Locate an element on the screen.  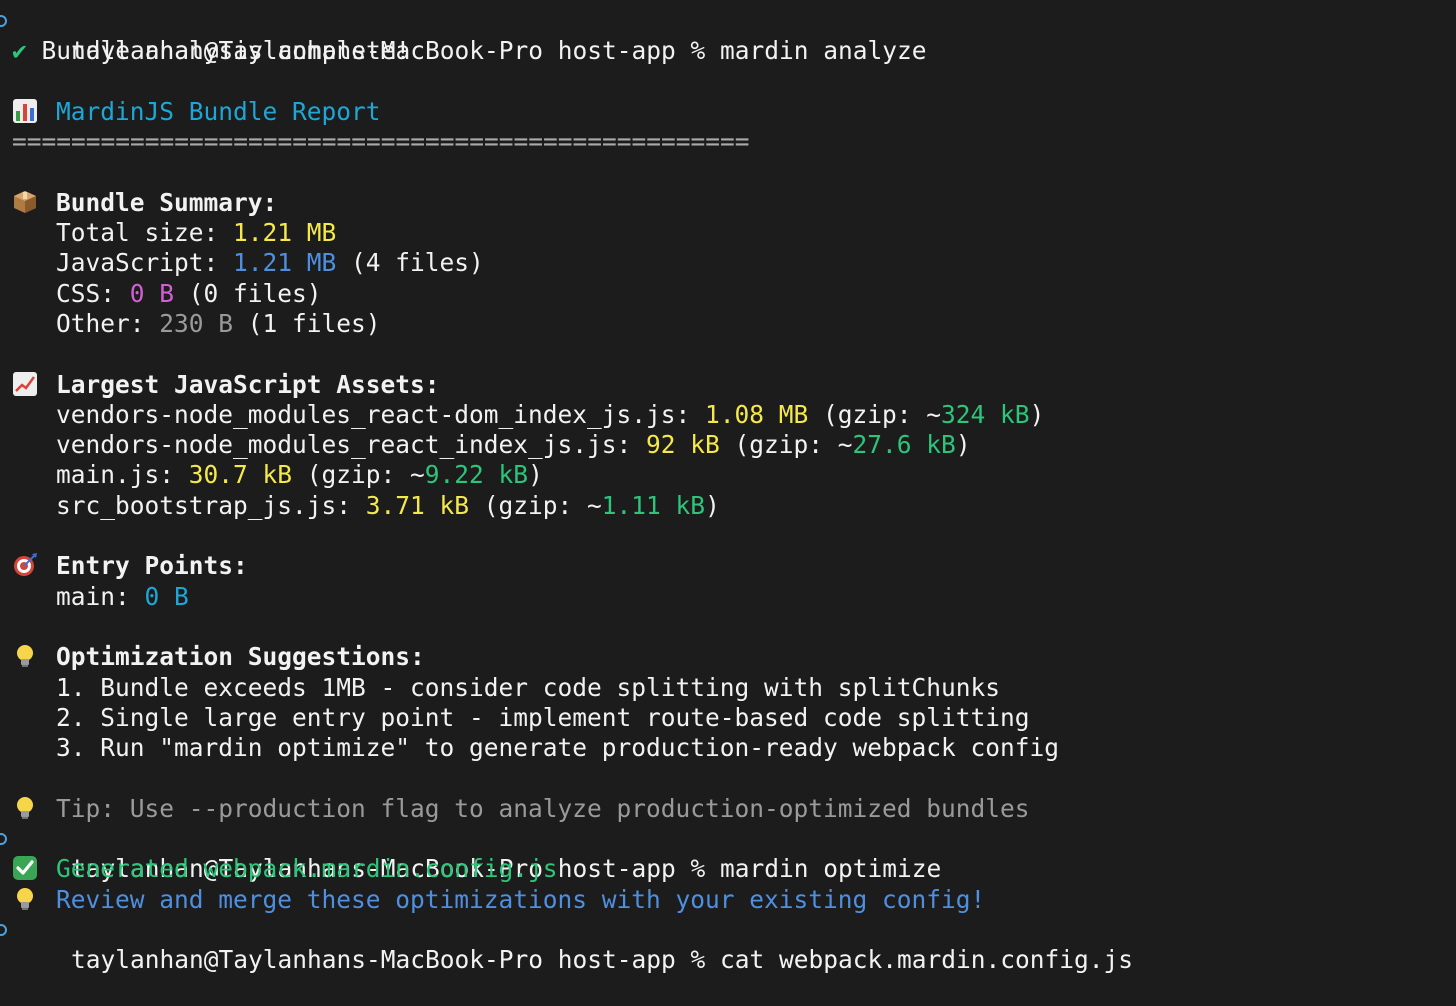
report-title-line: MardinJS Bundle Report is located at coordinates (728, 112).